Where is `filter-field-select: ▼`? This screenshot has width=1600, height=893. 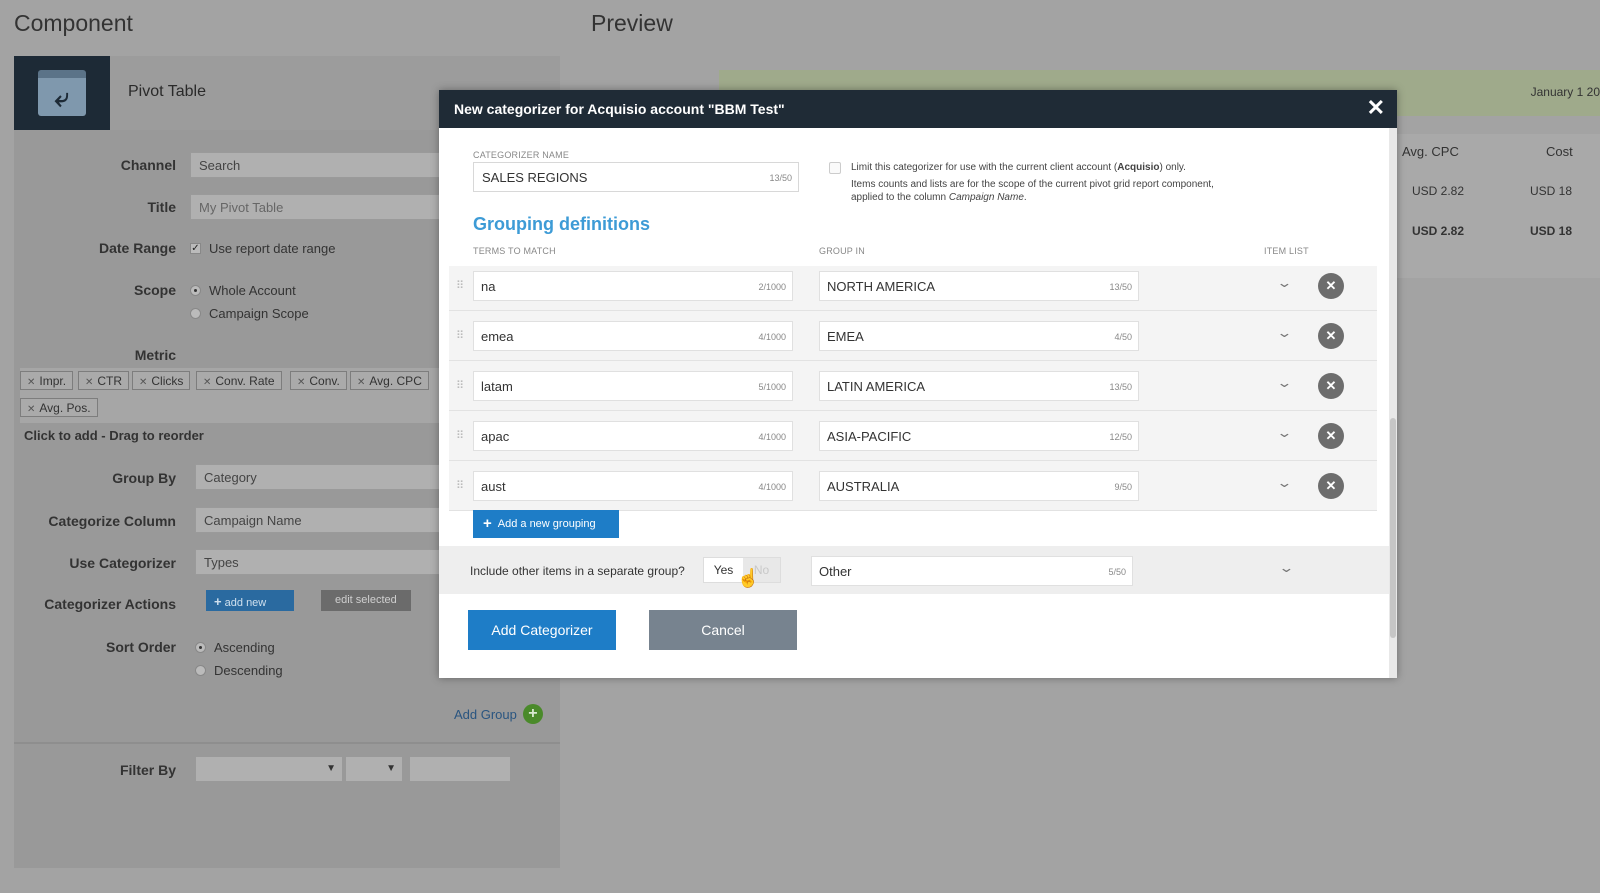
filter-field-select: ▼ is located at coordinates (269, 769).